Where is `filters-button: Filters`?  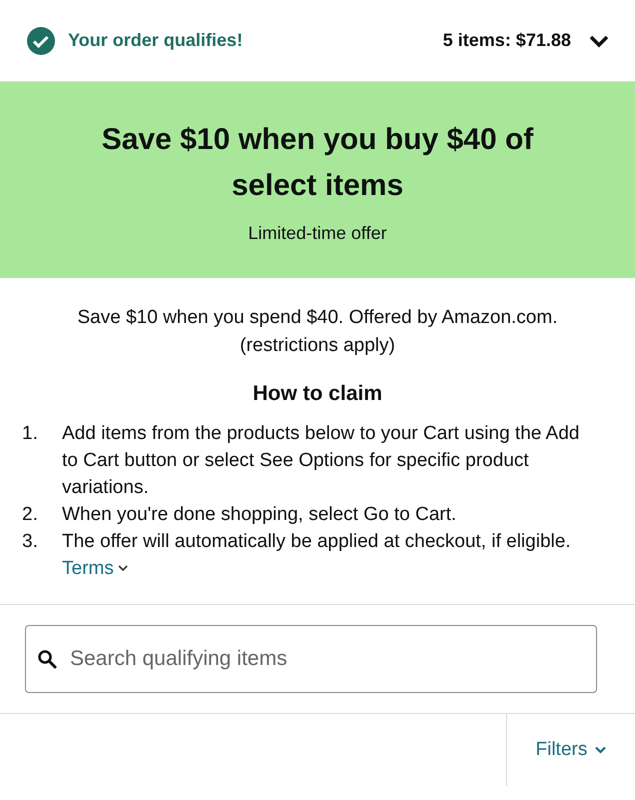 filters-button: Filters is located at coordinates (570, 750).